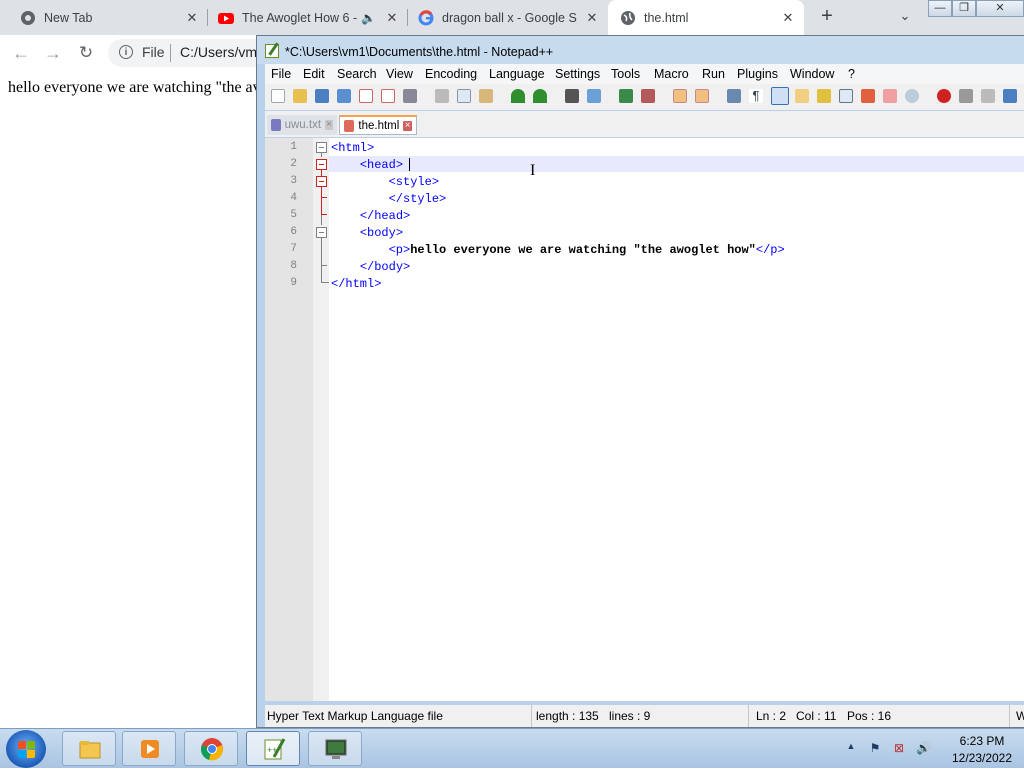 The height and width of the screenshot is (769, 1024). Describe the element at coordinates (399, 74) in the screenshot. I see `menu-view: View` at that location.